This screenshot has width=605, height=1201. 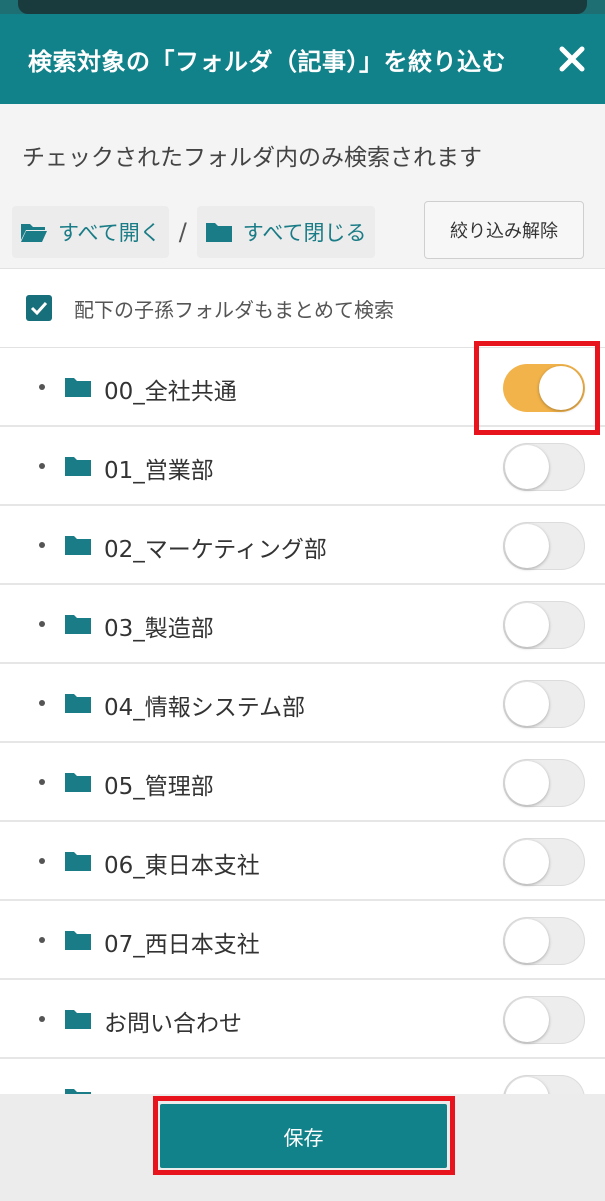 What do you see at coordinates (302, 861) in the screenshot?
I see `folder-row: 06_東日本支社` at bounding box center [302, 861].